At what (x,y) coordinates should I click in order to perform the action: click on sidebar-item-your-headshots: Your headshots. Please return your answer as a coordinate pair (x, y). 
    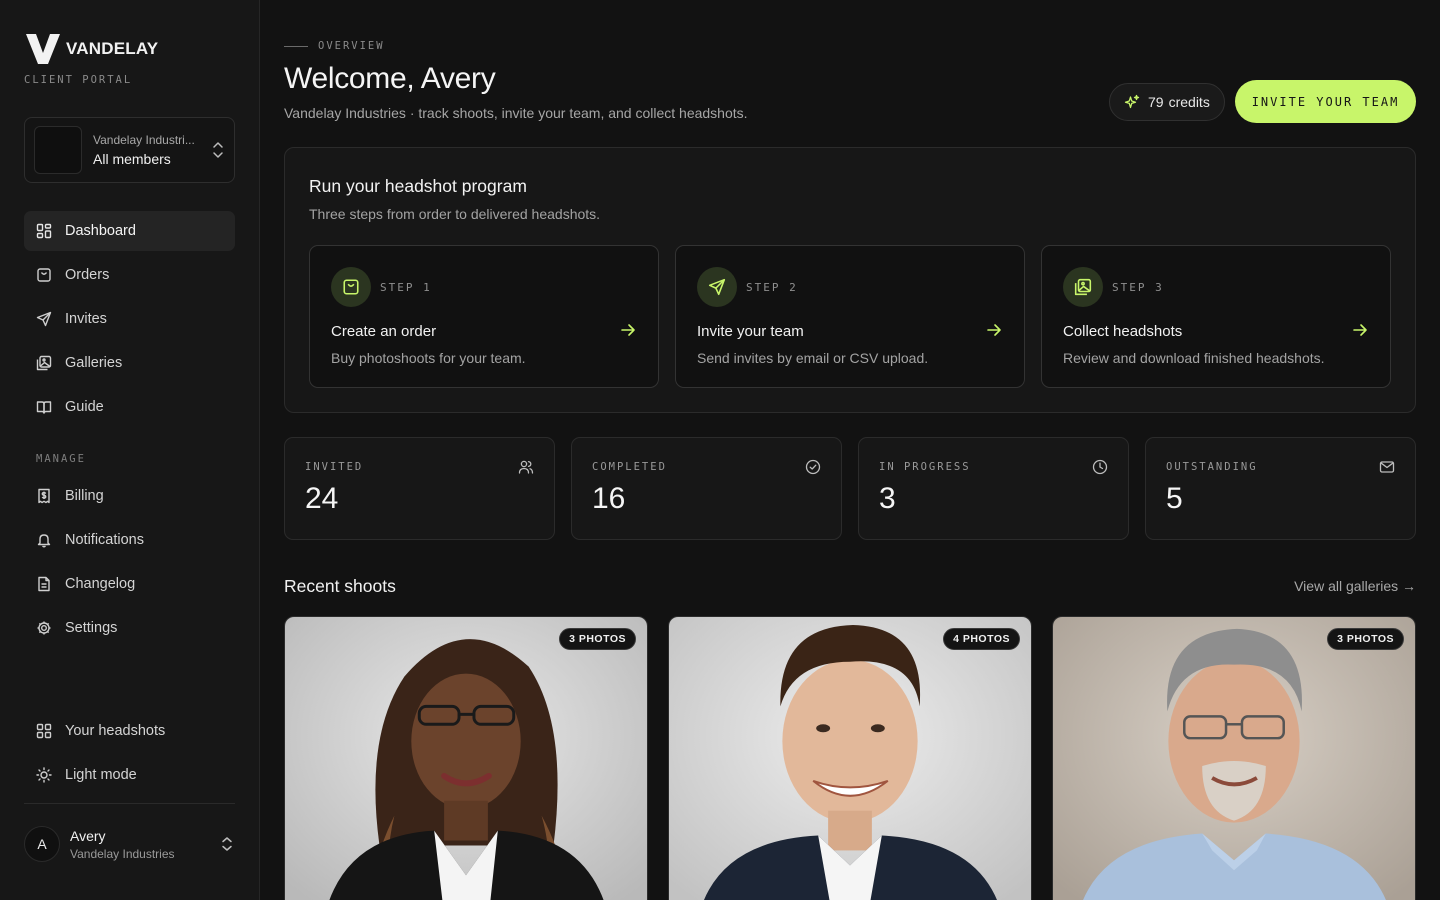
    Looking at the image, I should click on (129, 731).